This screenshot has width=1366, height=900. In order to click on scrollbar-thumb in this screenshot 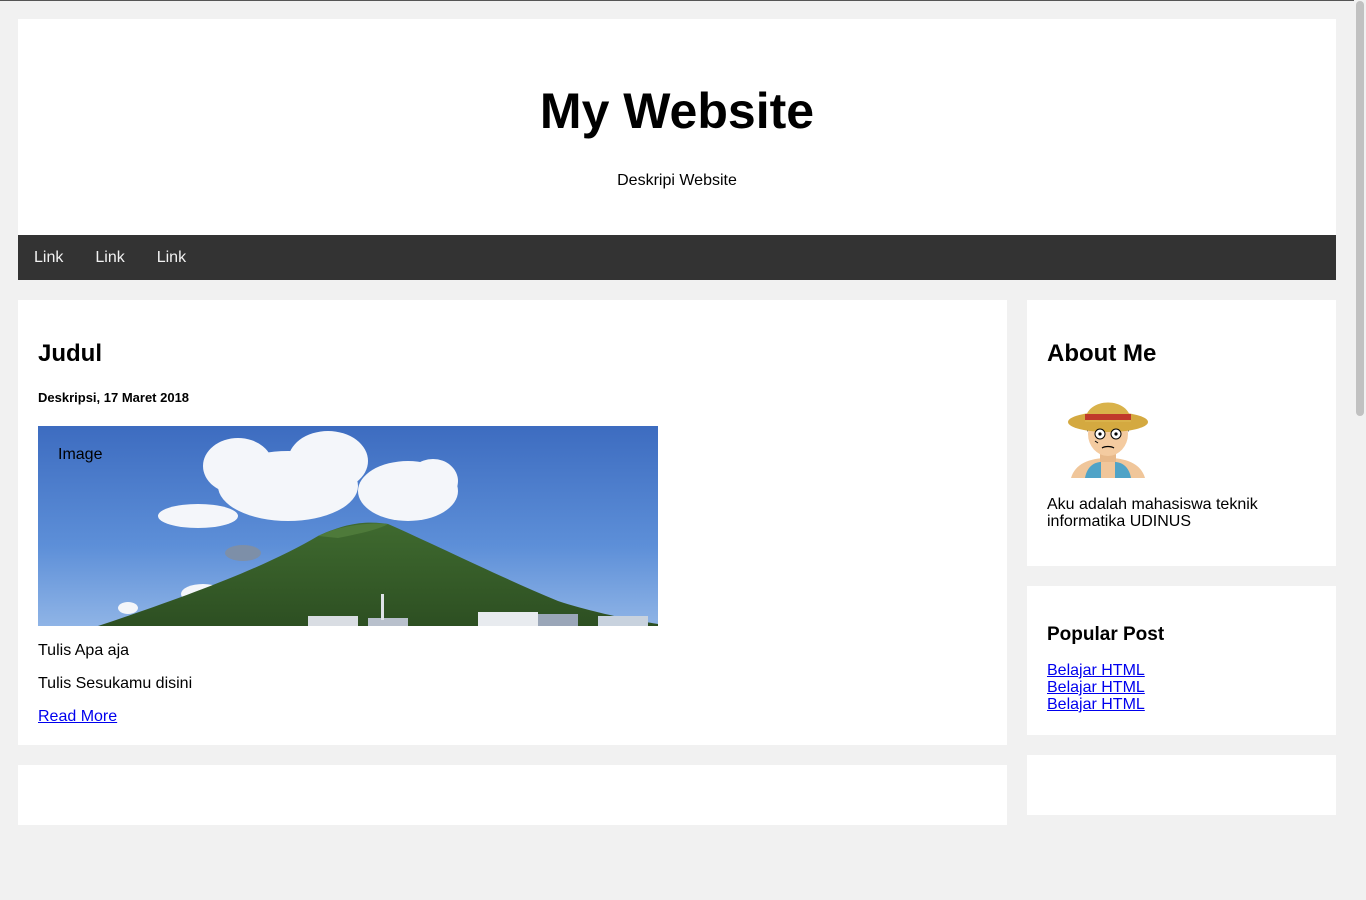, I will do `click(1360, 208)`.